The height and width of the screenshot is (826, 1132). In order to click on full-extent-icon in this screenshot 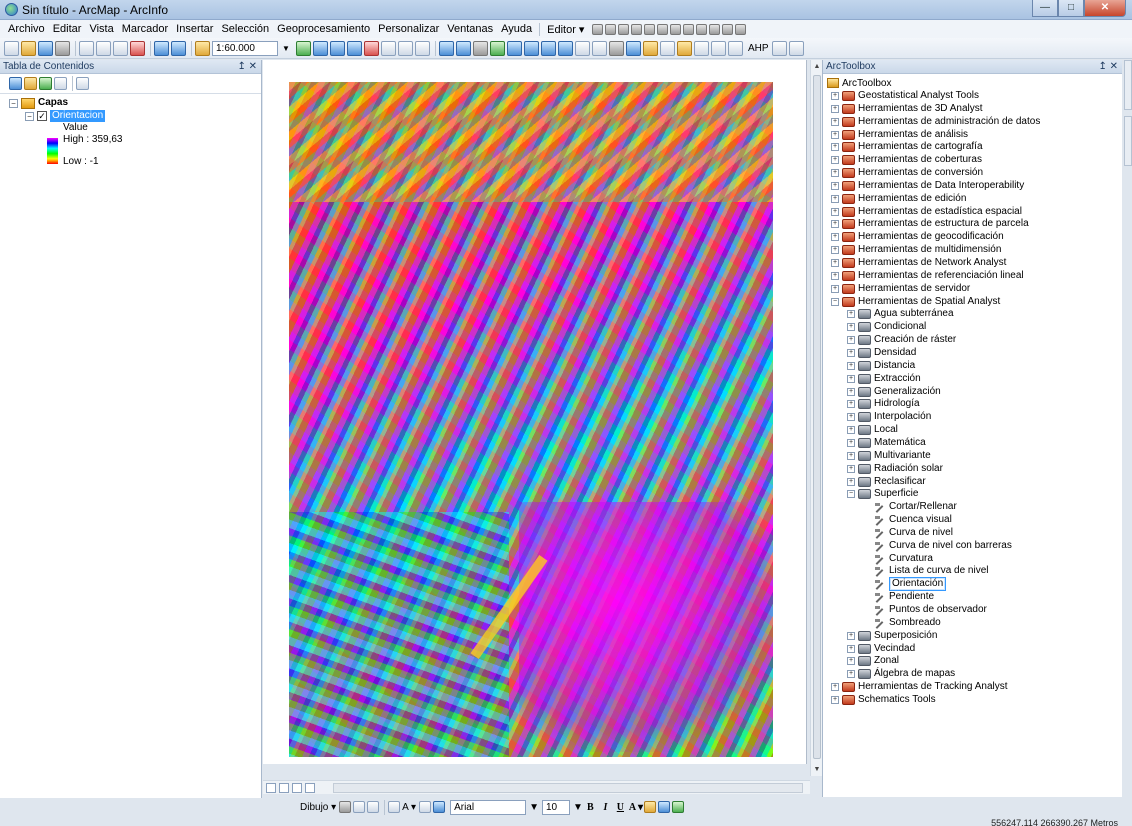, I will do `click(497, 48)`.